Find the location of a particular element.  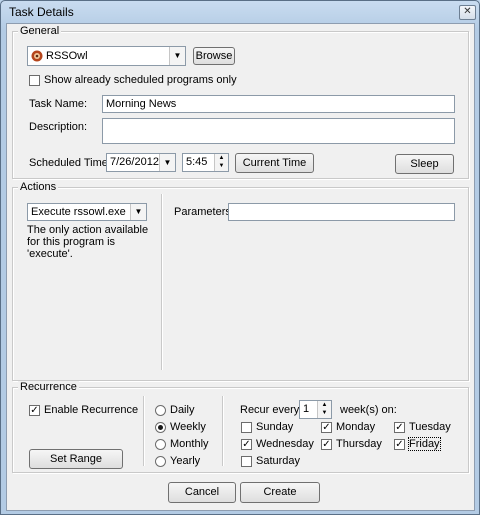

radio-daily is located at coordinates (160, 410).